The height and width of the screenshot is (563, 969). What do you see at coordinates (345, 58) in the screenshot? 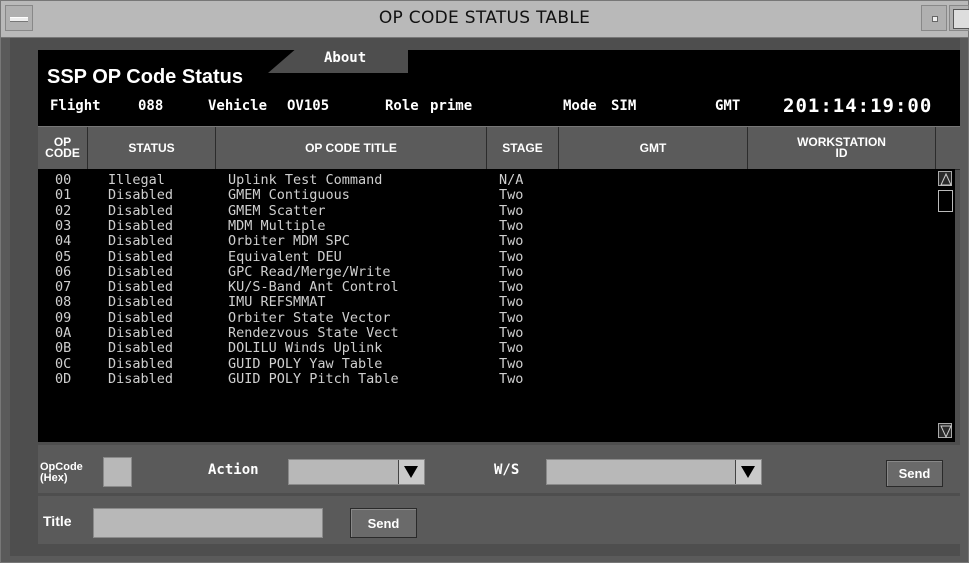
I see `about-button: About` at bounding box center [345, 58].